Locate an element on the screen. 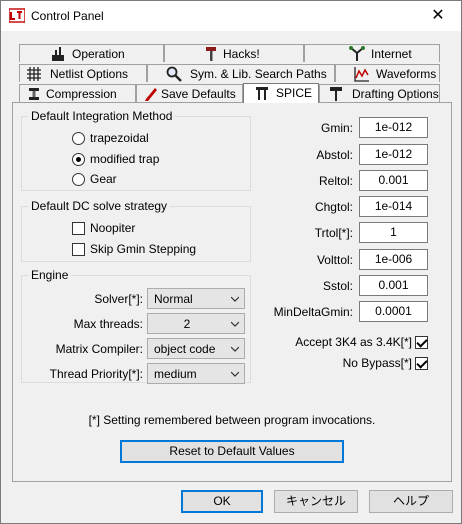 The width and height of the screenshot is (462, 524). magnifier-icon is located at coordinates (174, 74).